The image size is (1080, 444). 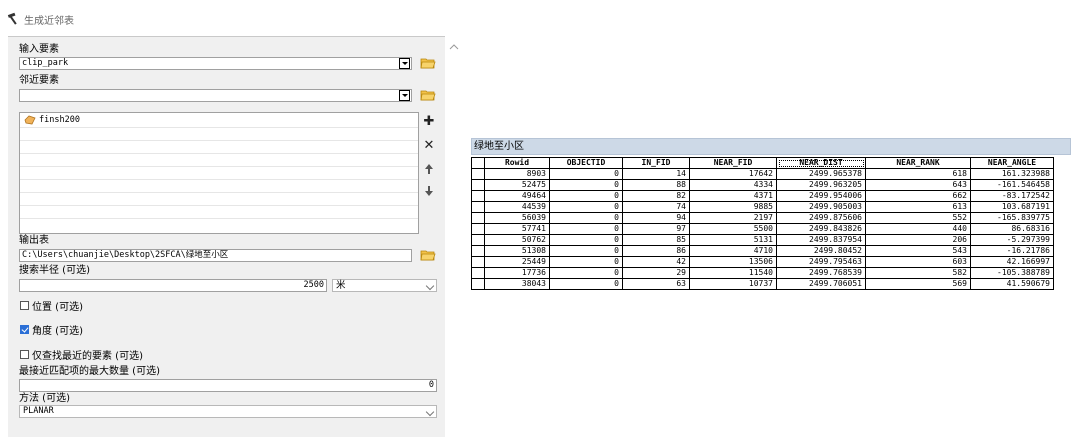 I want to click on column-header: NEAR_RANK, so click(x=918, y=163).